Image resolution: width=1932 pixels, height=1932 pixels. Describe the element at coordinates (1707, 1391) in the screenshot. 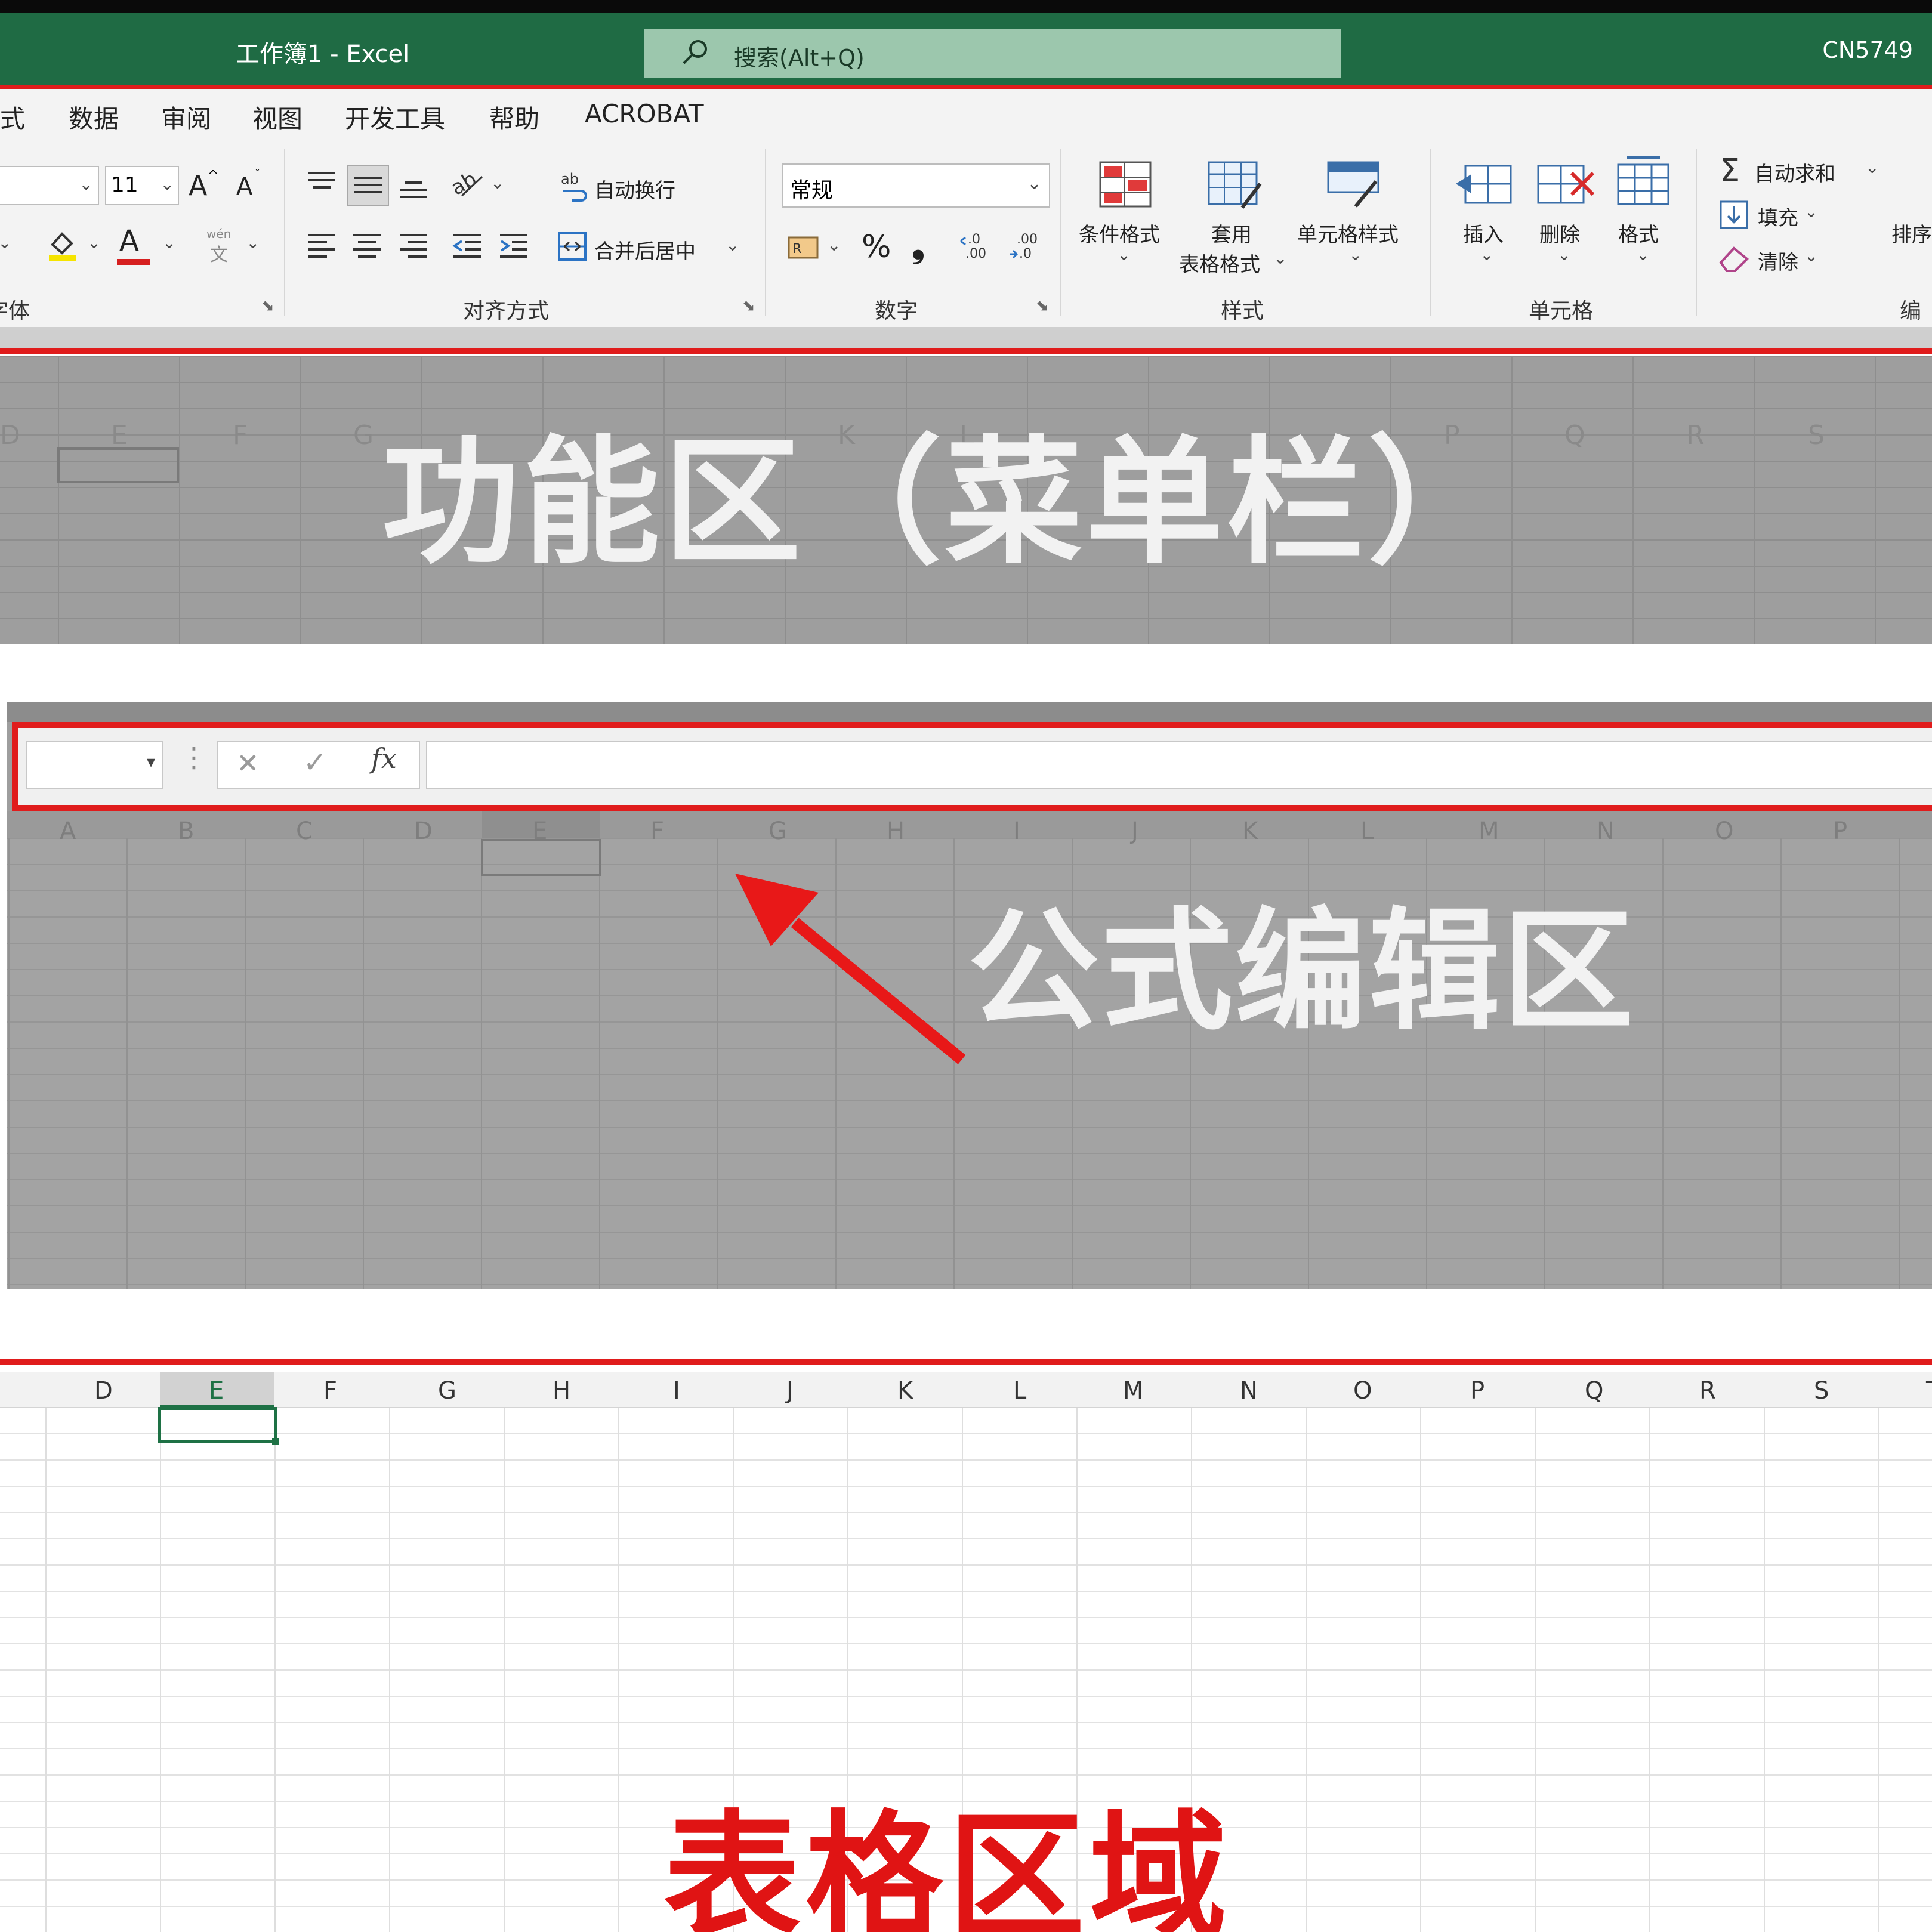

I see `column-header: R` at that location.